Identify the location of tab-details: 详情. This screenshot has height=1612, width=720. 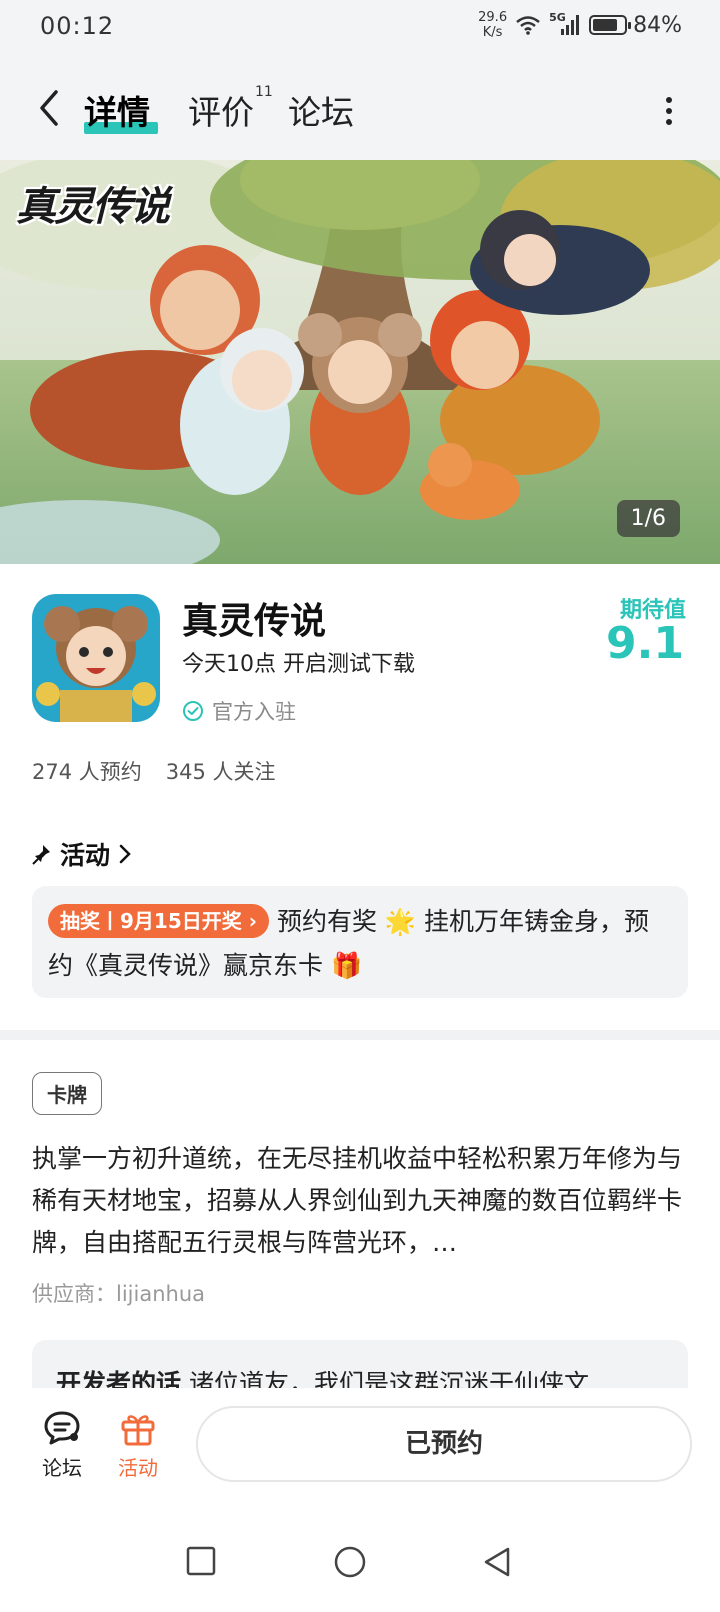
(117, 110).